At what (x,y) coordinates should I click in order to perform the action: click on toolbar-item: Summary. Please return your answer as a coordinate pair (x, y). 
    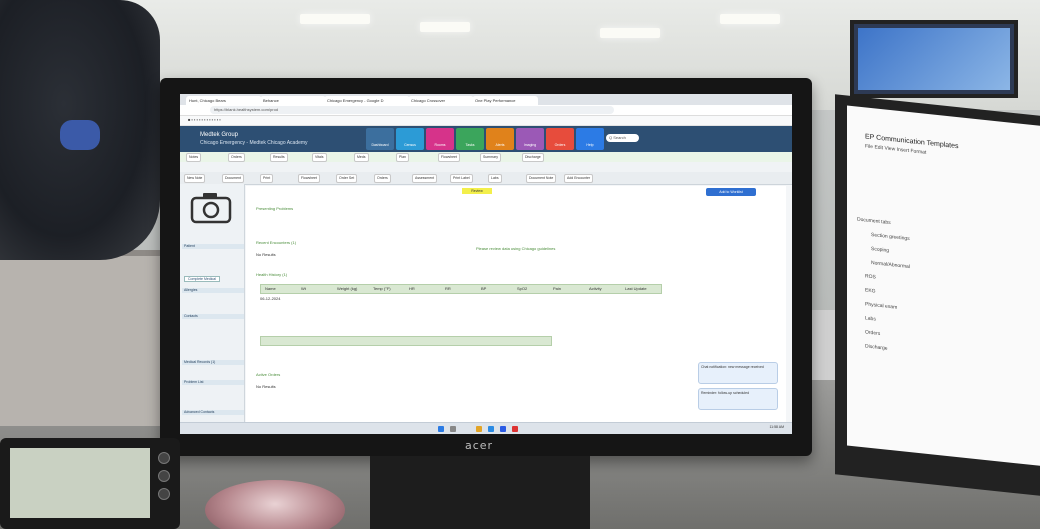
    Looking at the image, I should click on (490, 157).